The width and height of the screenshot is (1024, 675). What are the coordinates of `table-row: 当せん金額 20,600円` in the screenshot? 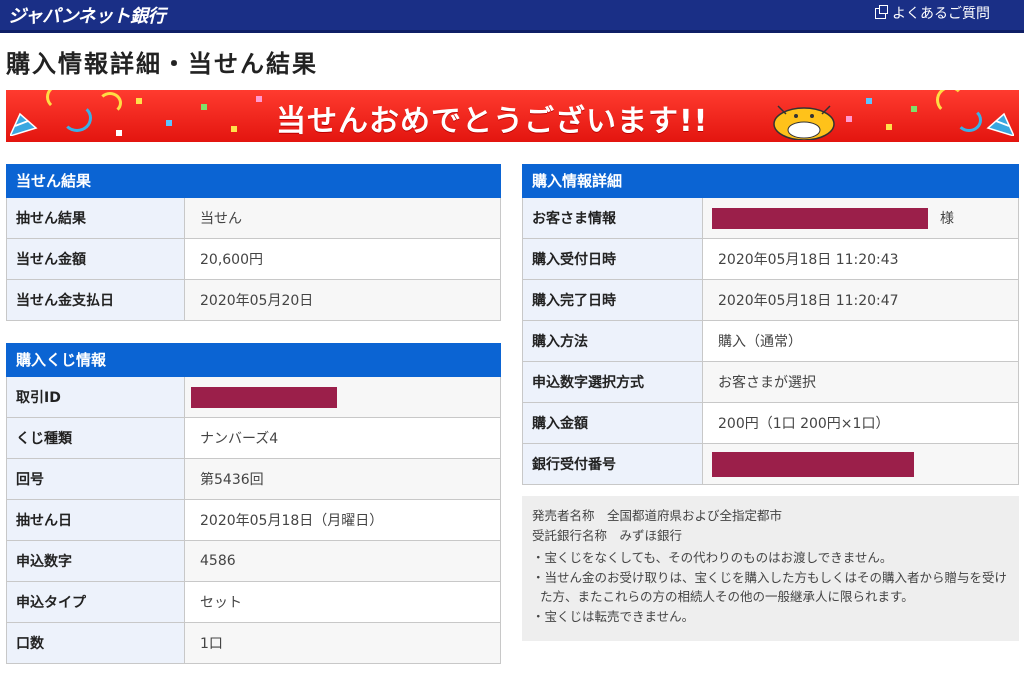 It's located at (253, 259).